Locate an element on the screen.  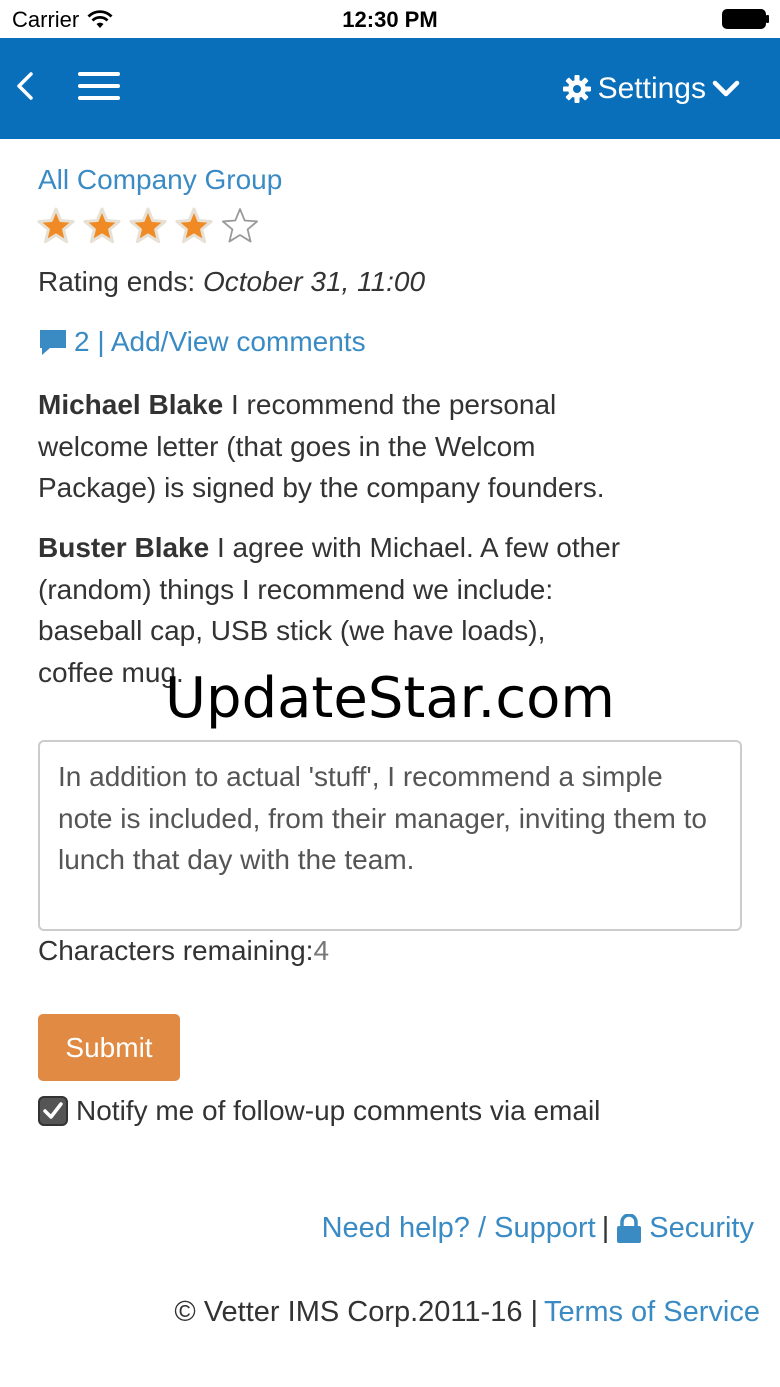
copyright: © Vetter IMS Corp.2011-16 | is located at coordinates (356, 1312).